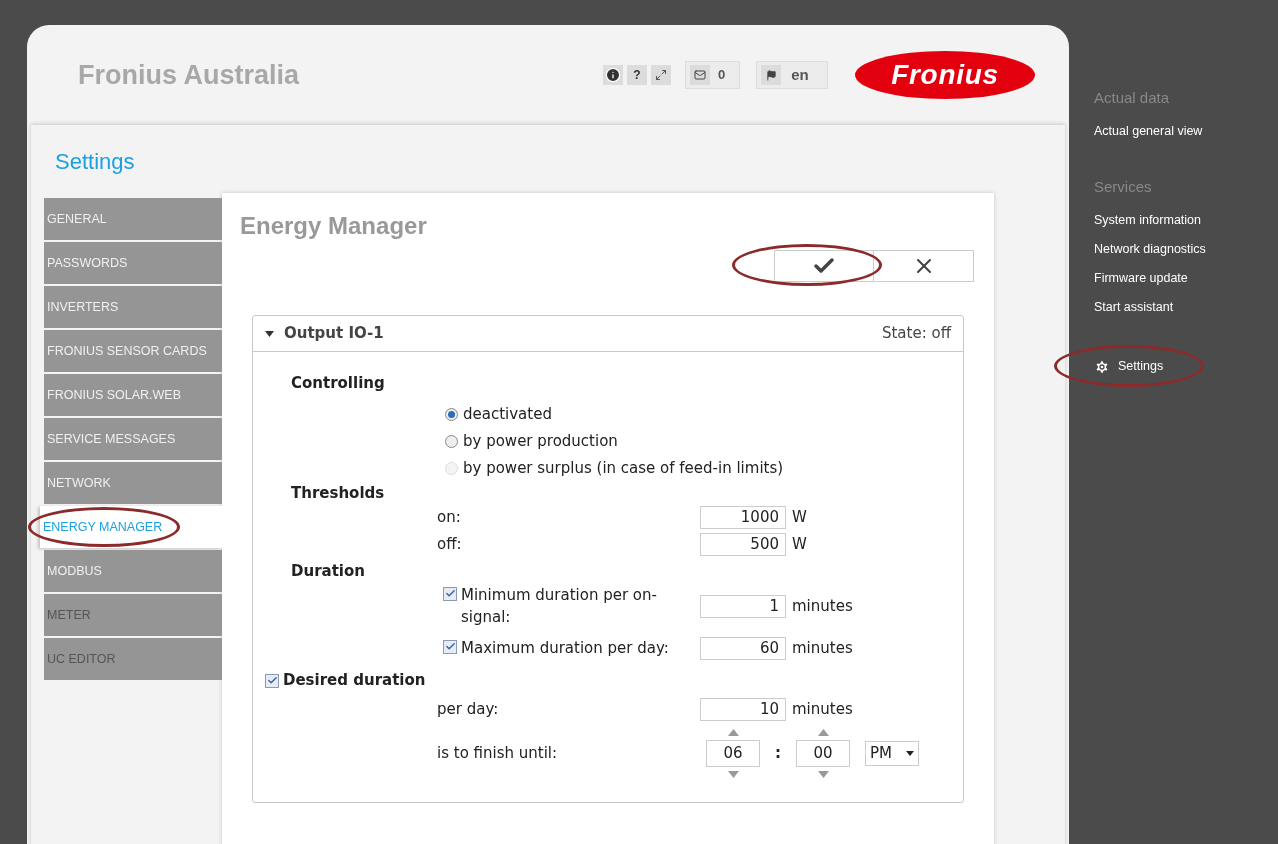  I want to click on sidebar-link: Start assistant, so click(1134, 307).